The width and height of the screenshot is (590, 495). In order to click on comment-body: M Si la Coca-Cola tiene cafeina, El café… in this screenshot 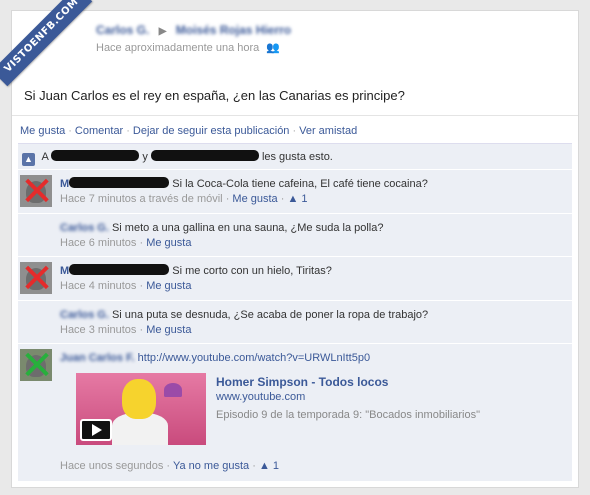, I will do `click(310, 191)`.